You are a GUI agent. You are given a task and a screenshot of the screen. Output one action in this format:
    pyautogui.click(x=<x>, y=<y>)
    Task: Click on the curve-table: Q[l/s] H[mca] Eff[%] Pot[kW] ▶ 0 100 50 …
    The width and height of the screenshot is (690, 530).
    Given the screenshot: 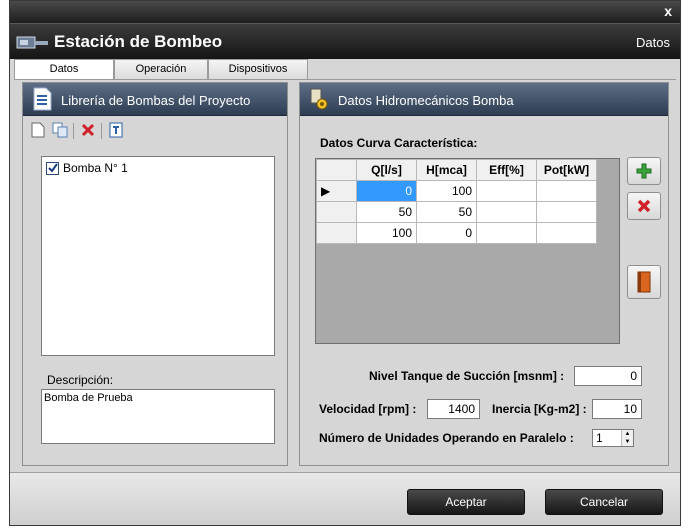 What is the action you would take?
    pyautogui.click(x=456, y=201)
    